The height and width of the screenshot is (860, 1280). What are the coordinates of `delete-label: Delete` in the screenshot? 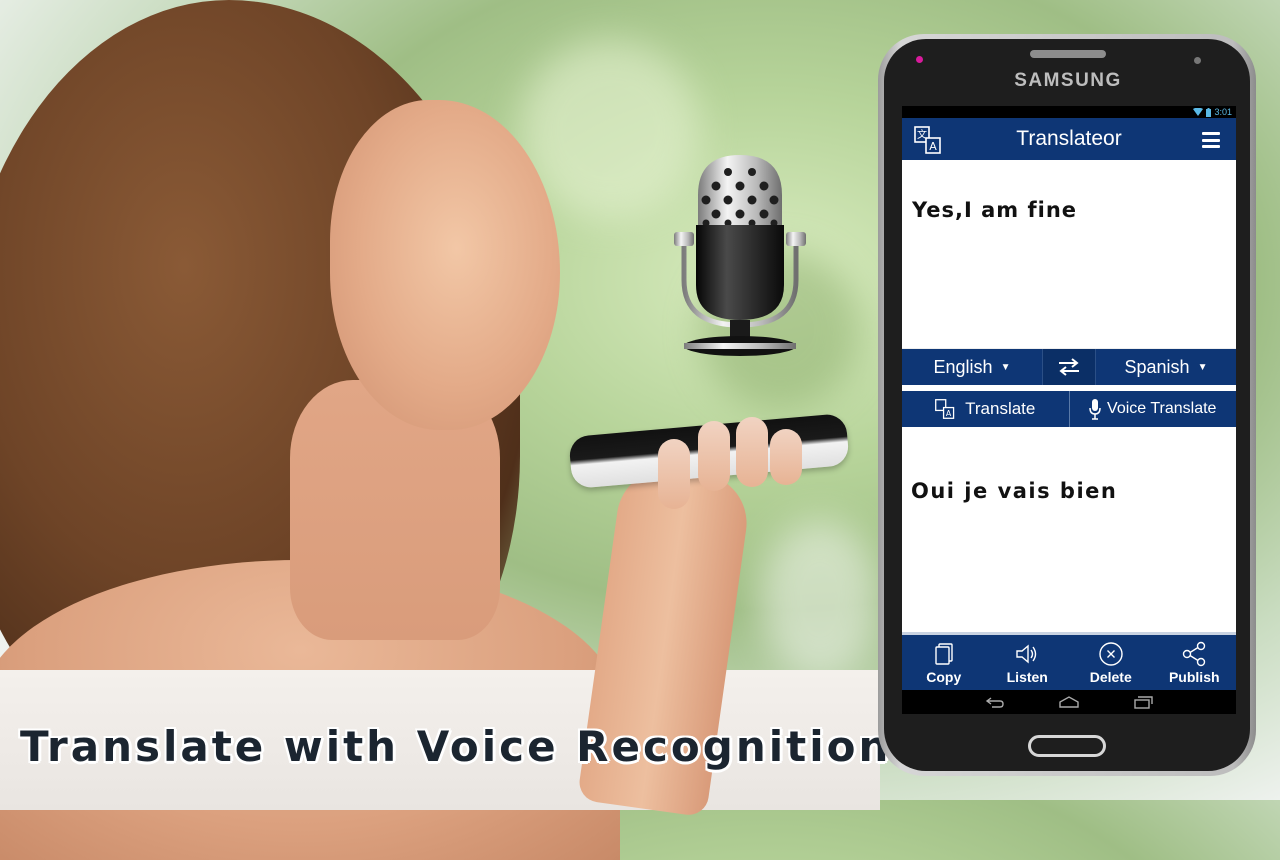 It's located at (1110, 676).